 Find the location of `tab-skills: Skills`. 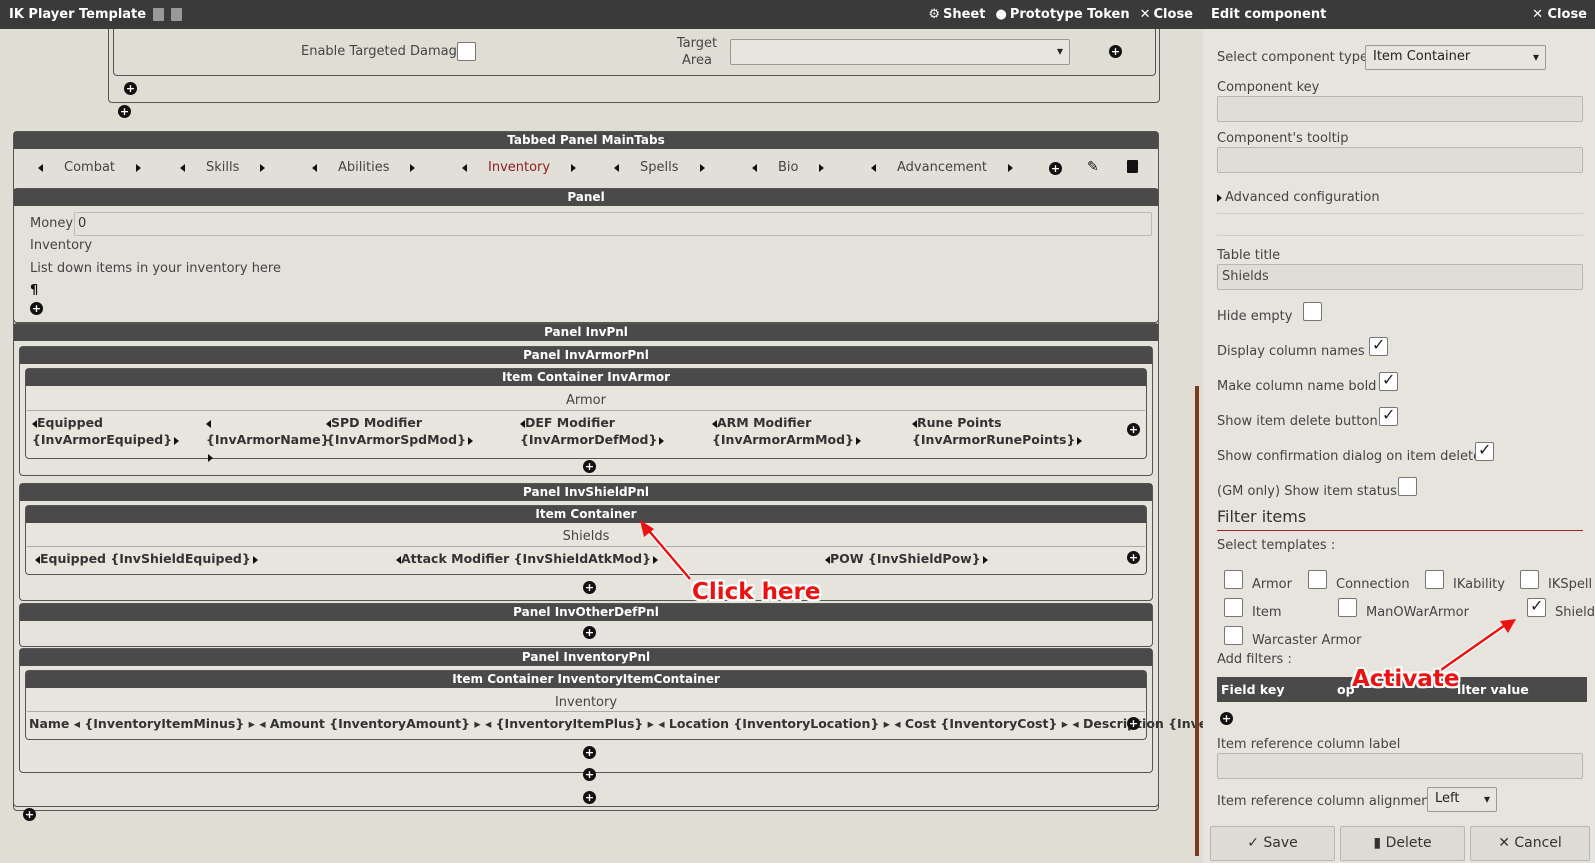

tab-skills: Skills is located at coordinates (223, 167).